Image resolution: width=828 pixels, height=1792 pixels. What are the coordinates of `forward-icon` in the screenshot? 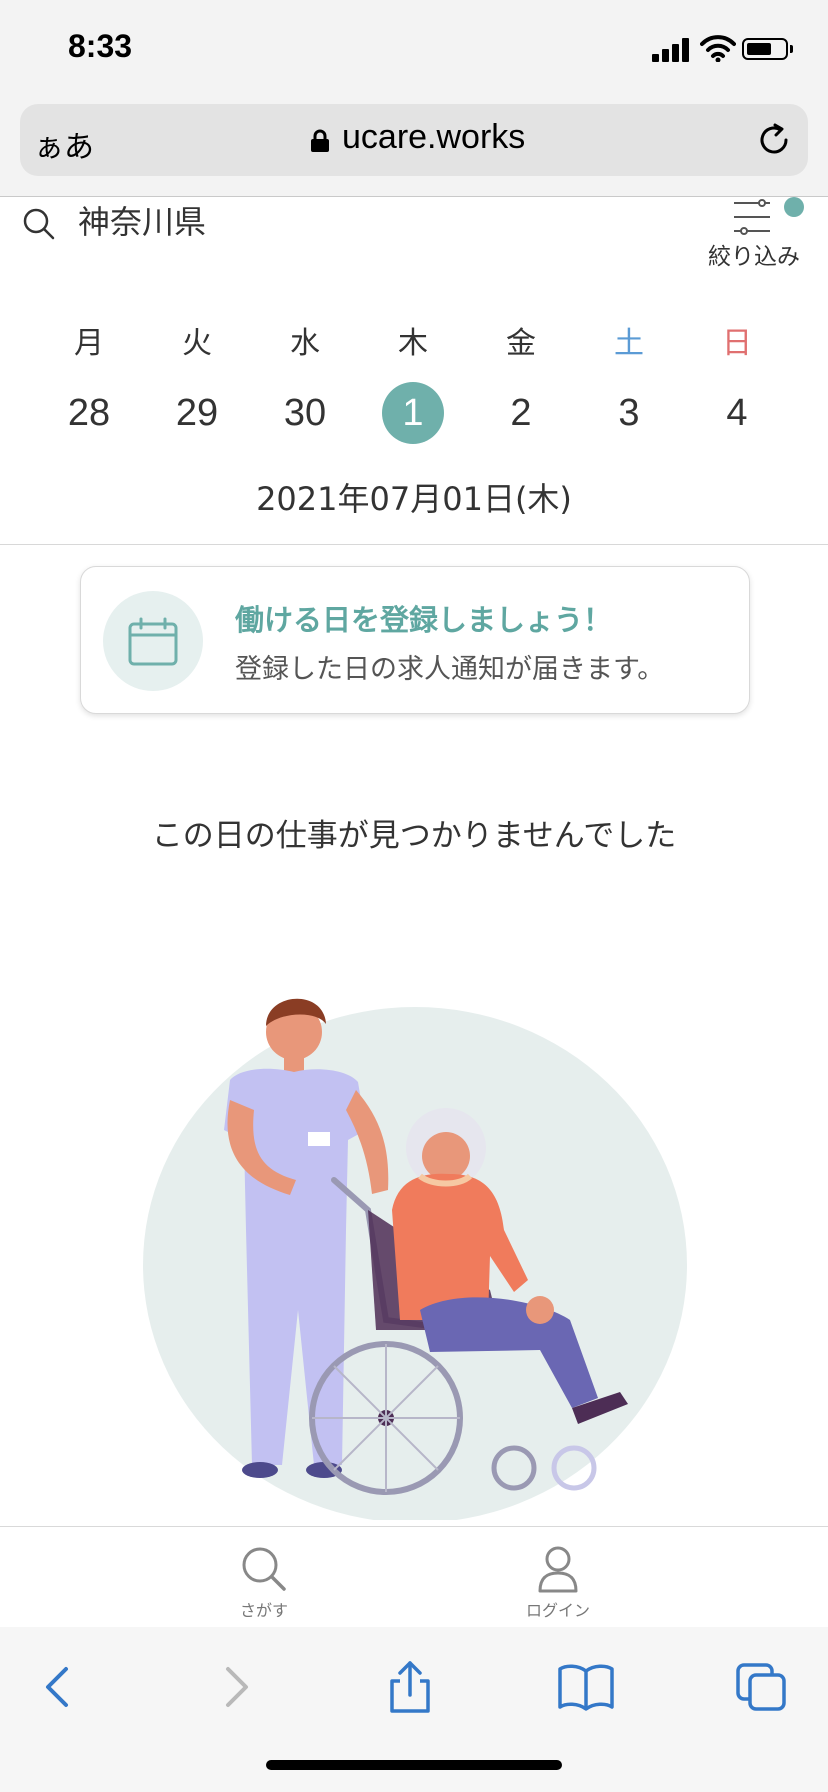 It's located at (236, 1687).